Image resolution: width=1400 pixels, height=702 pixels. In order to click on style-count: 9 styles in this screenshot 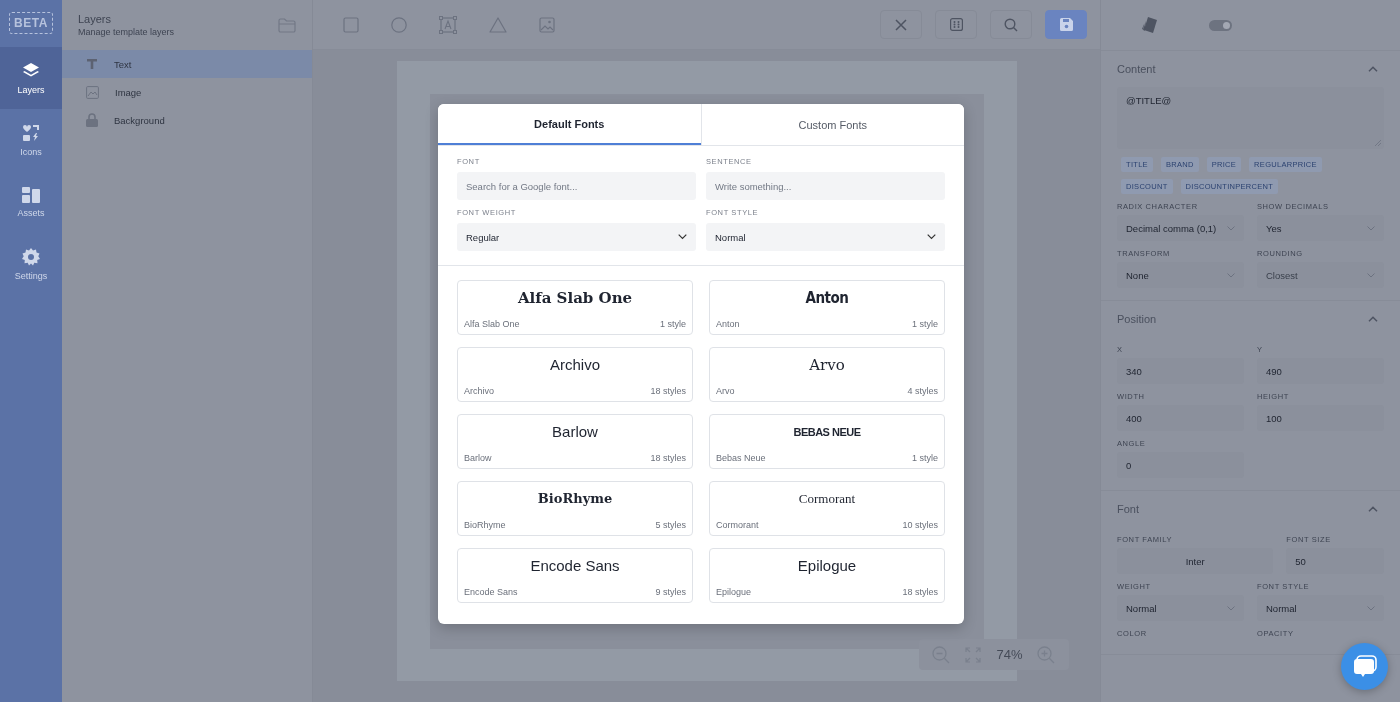, I will do `click(670, 592)`.